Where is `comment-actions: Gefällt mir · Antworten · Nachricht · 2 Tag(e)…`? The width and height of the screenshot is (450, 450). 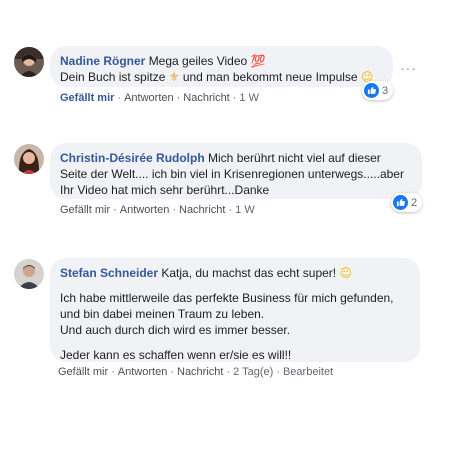 comment-actions: Gefällt mir · Antworten · Nachricht · 2 Tag(e)… is located at coordinates (196, 372).